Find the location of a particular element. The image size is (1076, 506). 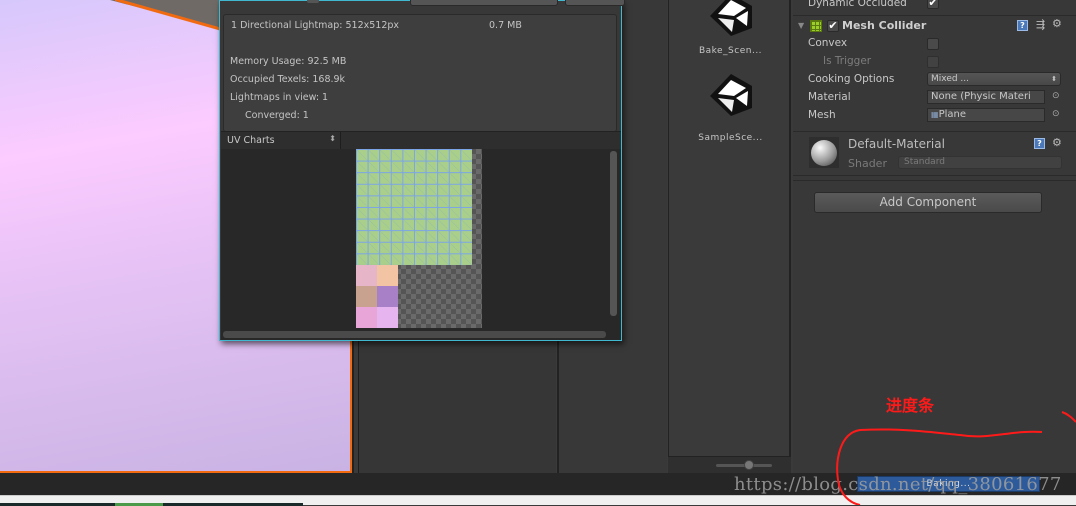

uv-chart-plane is located at coordinates (414, 207).